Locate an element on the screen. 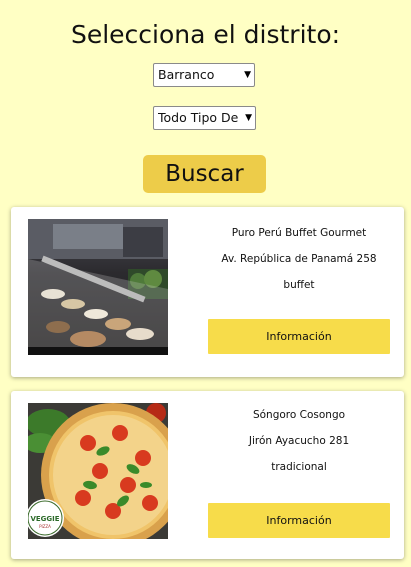  restaurant-photo is located at coordinates (98, 287).